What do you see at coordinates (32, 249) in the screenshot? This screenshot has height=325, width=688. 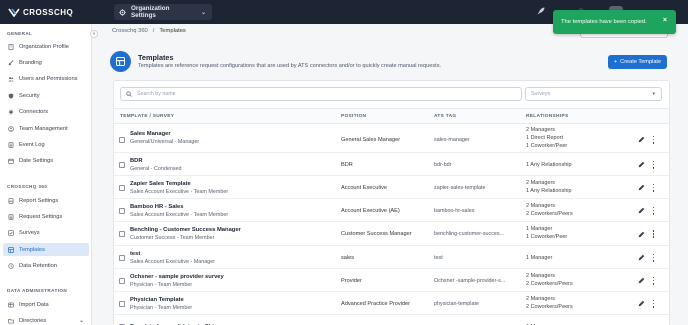 I see `sidebar-item-label: Templates` at bounding box center [32, 249].